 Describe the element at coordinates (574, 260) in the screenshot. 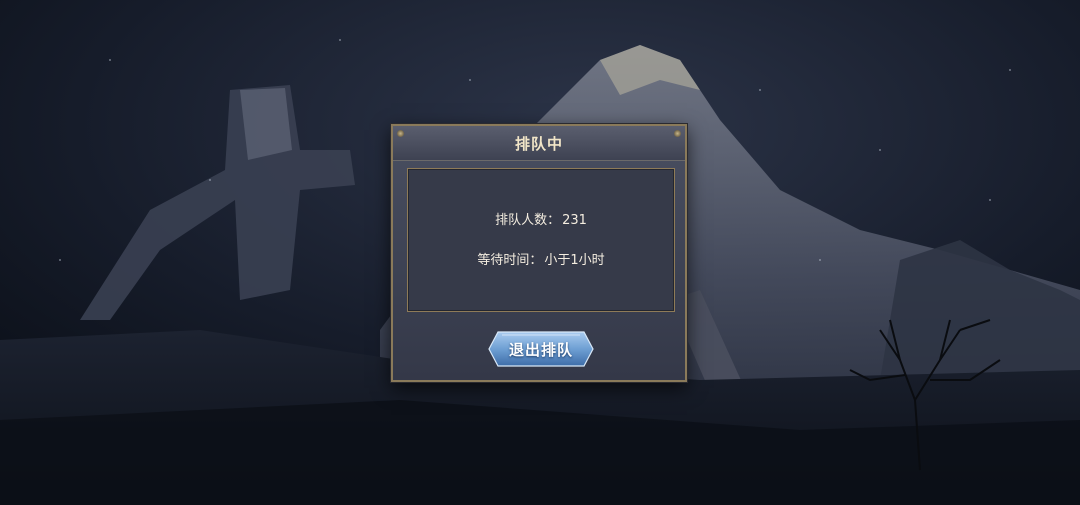

I see `wait-time-value: 小于1小时` at that location.